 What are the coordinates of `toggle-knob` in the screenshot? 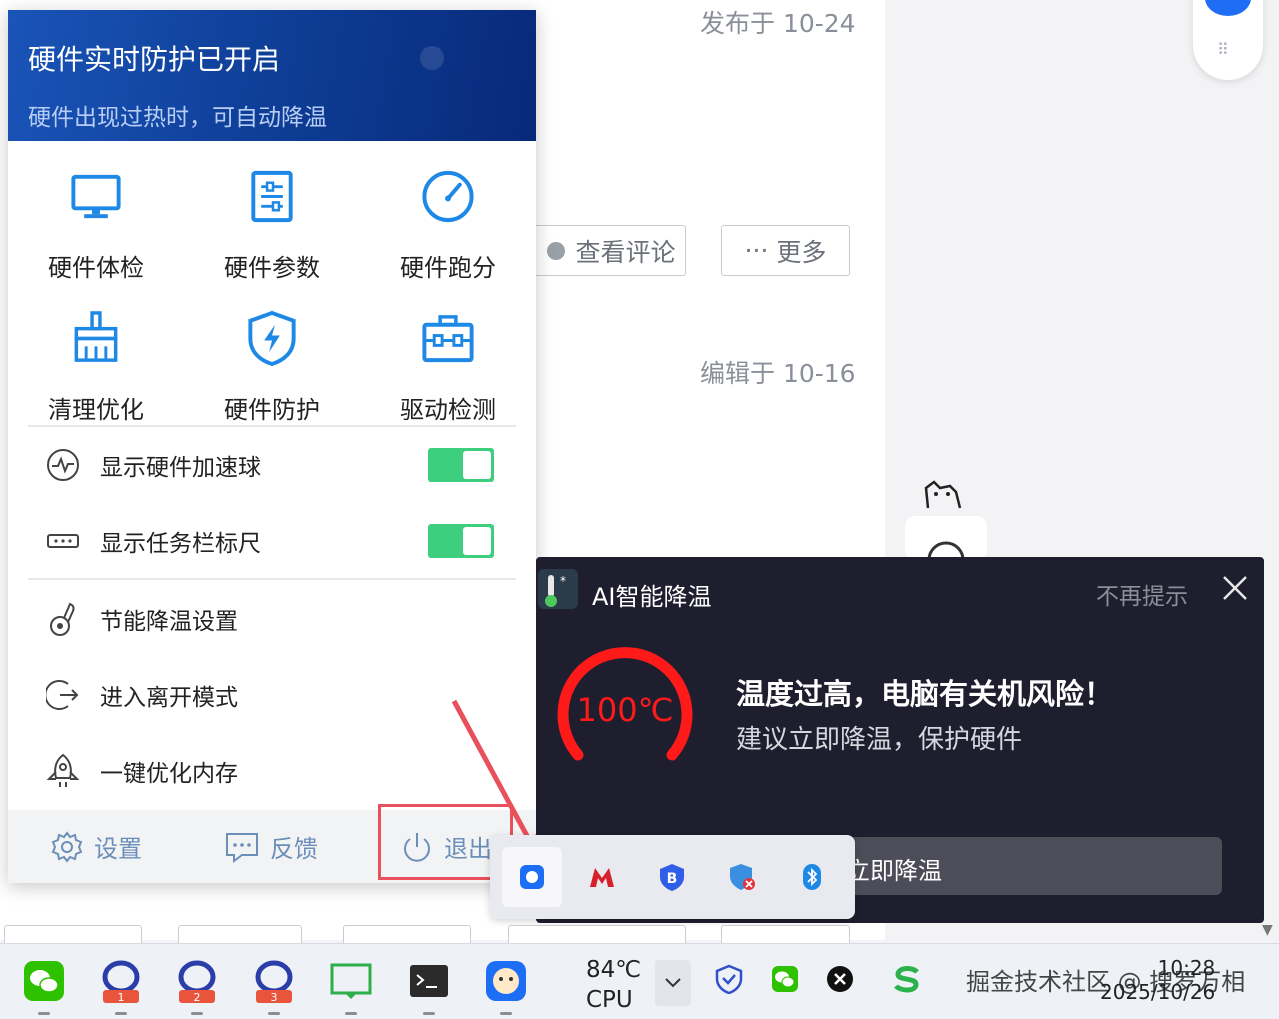 It's located at (477, 541).